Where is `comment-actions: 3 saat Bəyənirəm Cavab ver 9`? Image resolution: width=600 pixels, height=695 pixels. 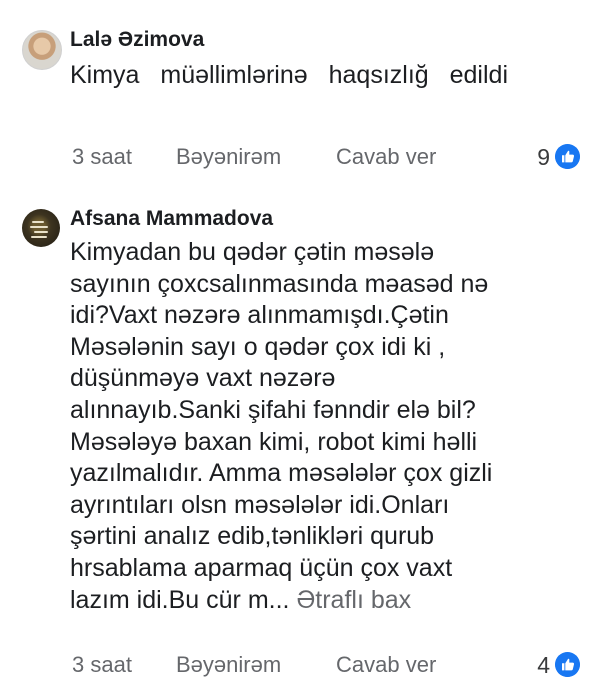
comment-actions: 3 saat Bəyənirəm Cavab ver 9 is located at coordinates (326, 159).